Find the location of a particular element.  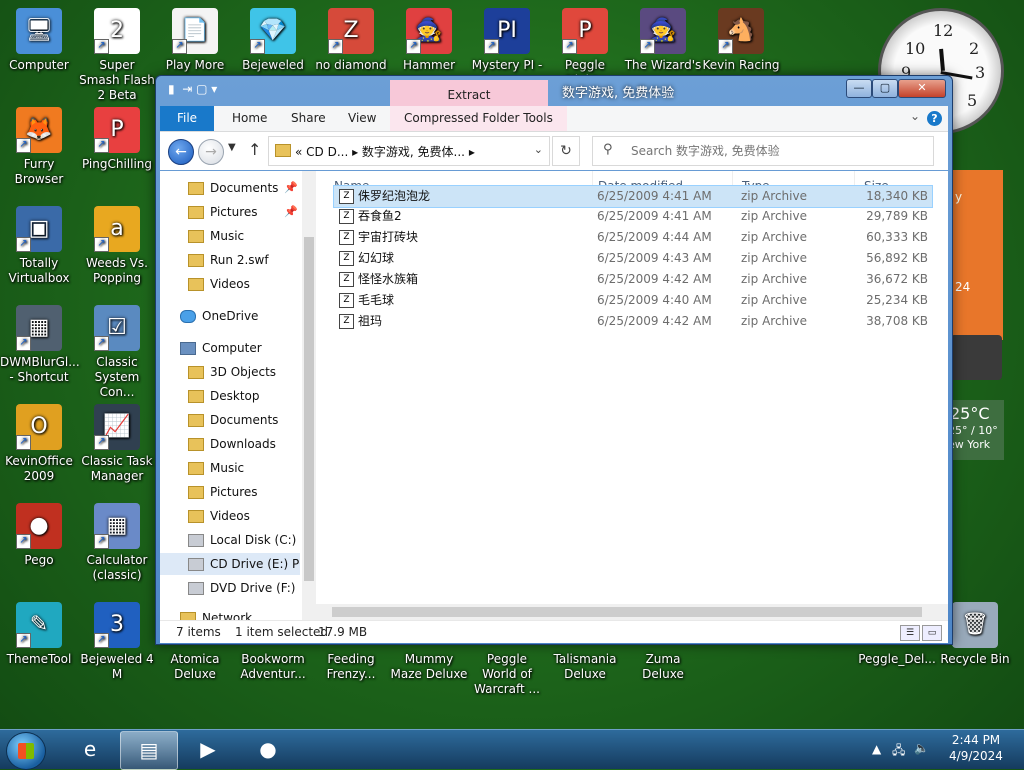

clock-numeral: 2 is located at coordinates (974, 48).